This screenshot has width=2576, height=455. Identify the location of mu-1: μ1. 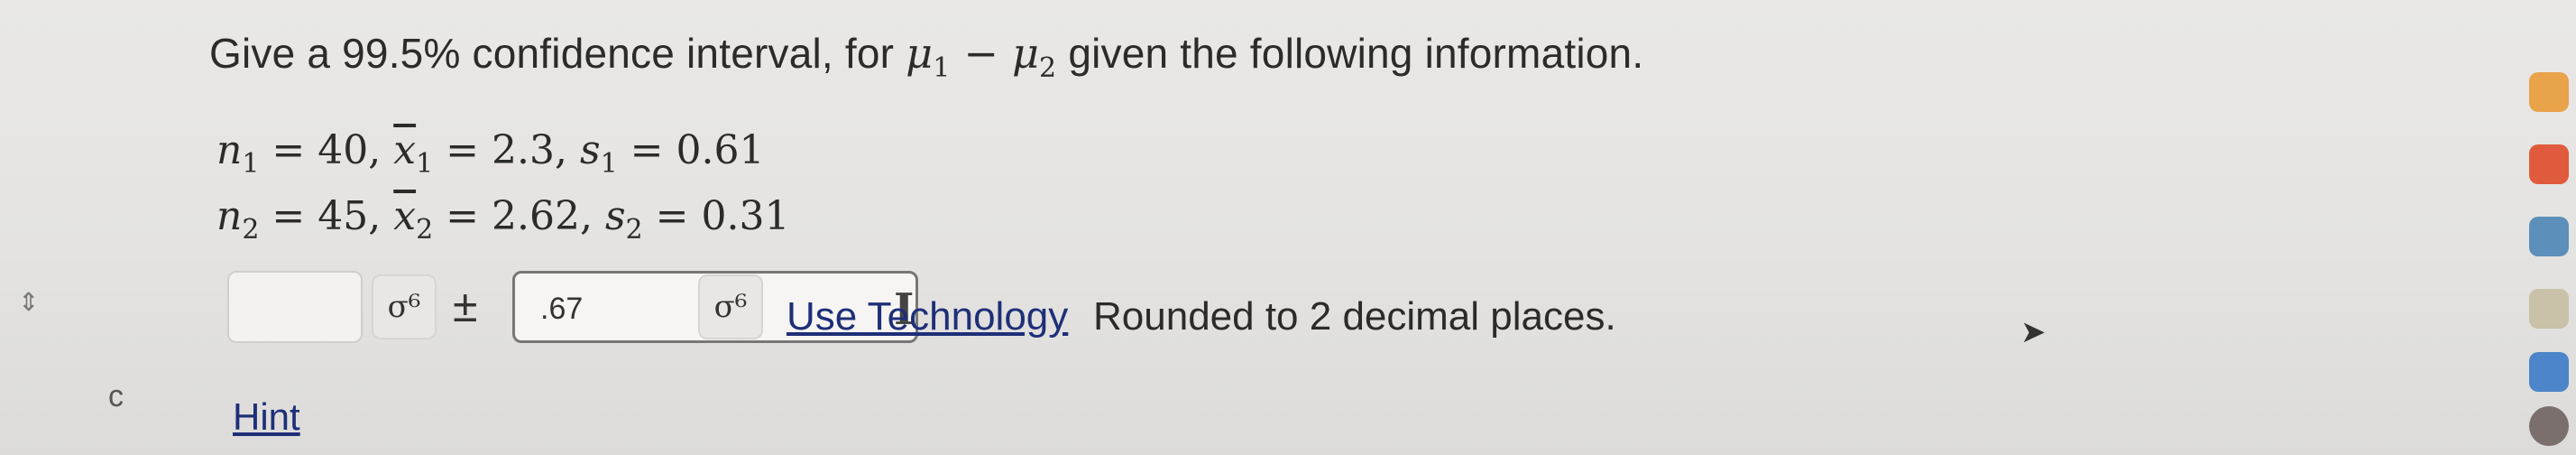
(928, 57).